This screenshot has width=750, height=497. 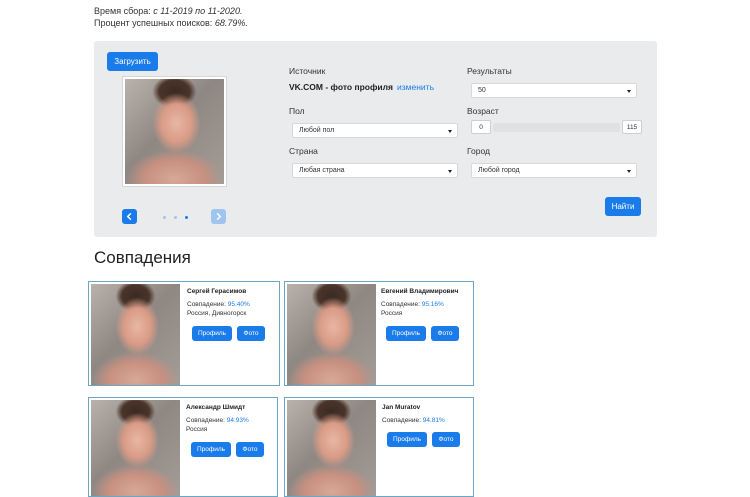 What do you see at coordinates (186, 217) in the screenshot?
I see `carousel-dot-3-active` at bounding box center [186, 217].